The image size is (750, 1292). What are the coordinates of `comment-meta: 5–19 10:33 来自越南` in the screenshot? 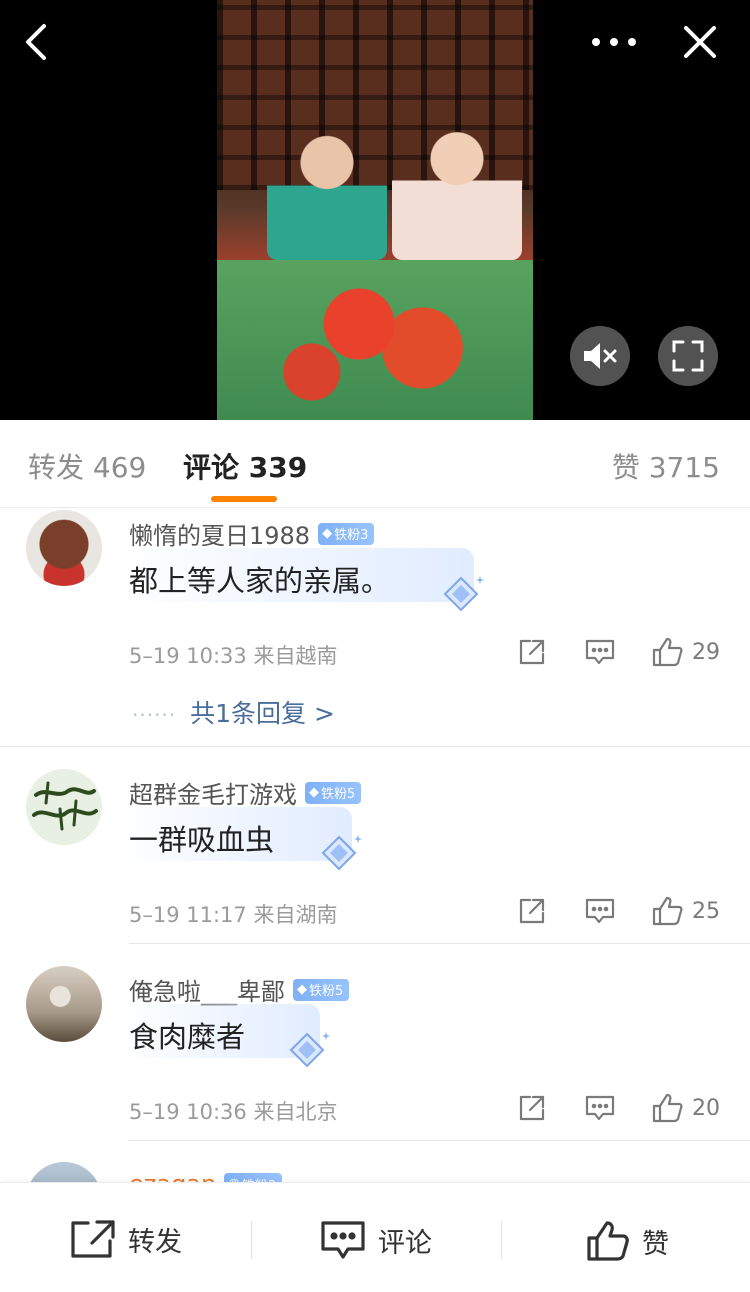 It's located at (233, 656).